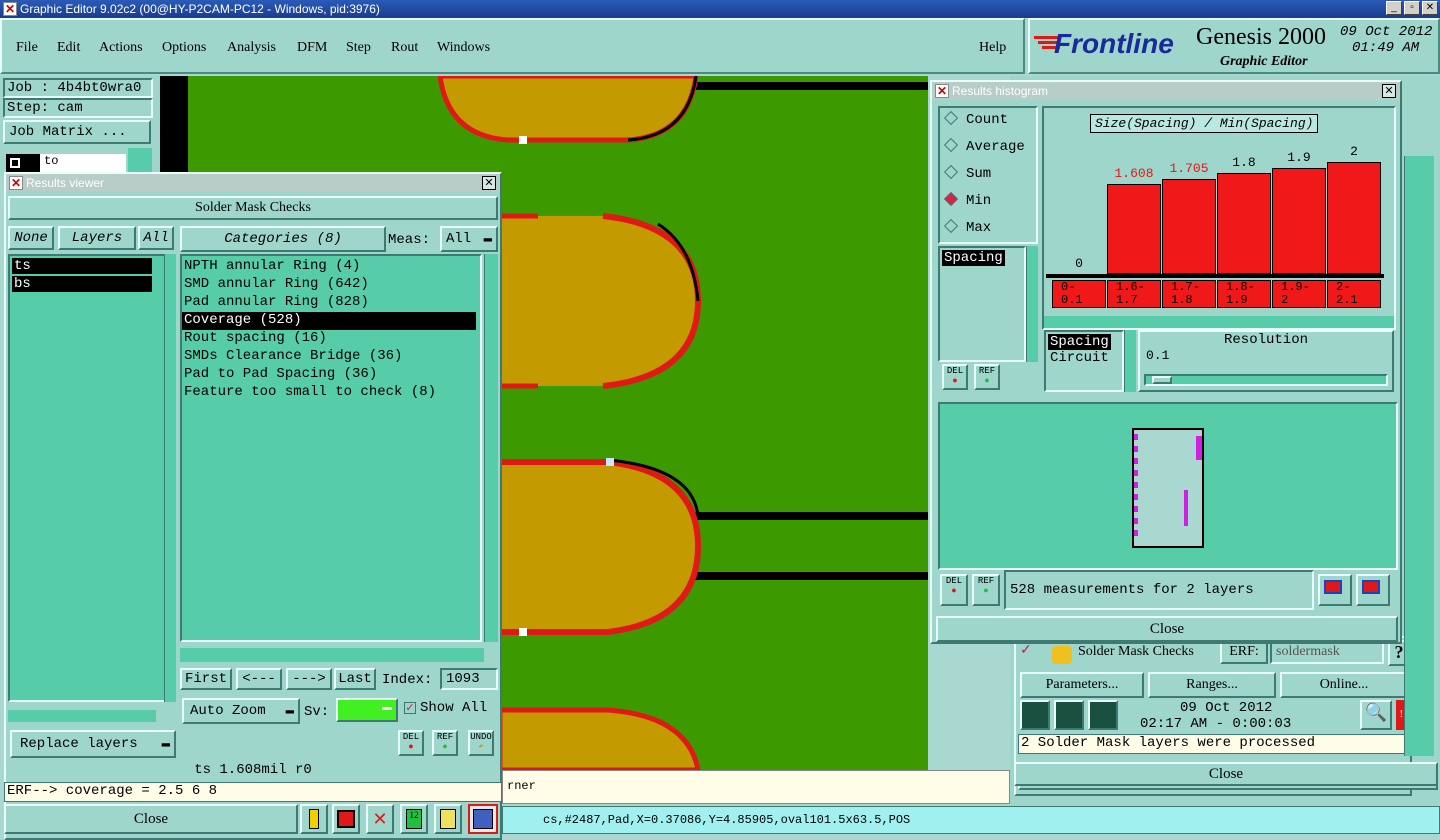  What do you see at coordinates (309, 679) in the screenshot?
I see `next-button: --->` at bounding box center [309, 679].